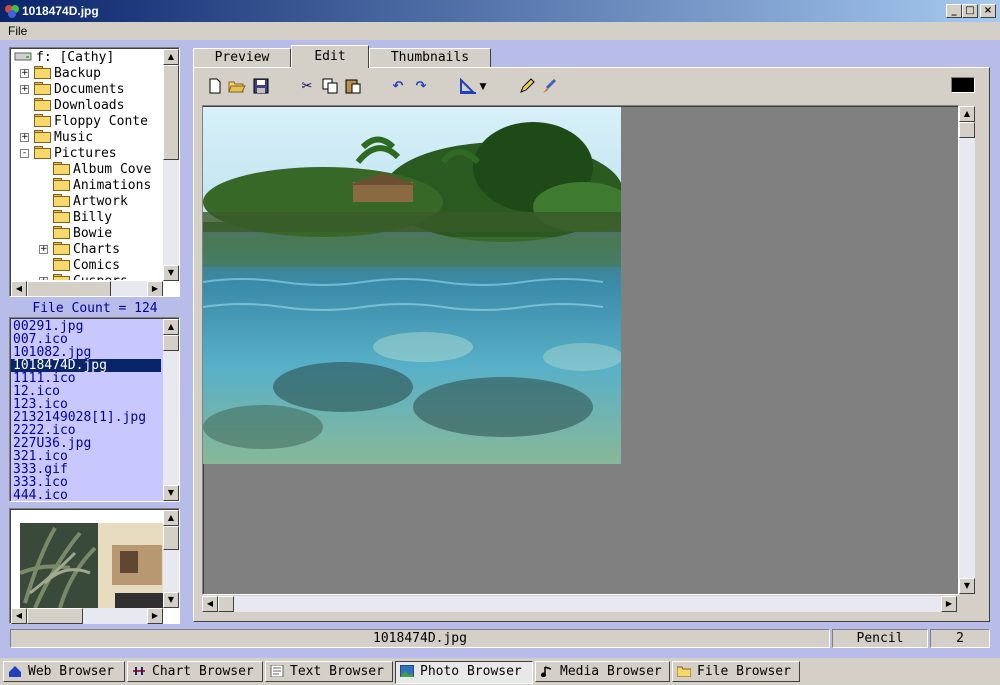 This screenshot has height=685, width=1000. I want to click on new-file-icon, so click(215, 87).